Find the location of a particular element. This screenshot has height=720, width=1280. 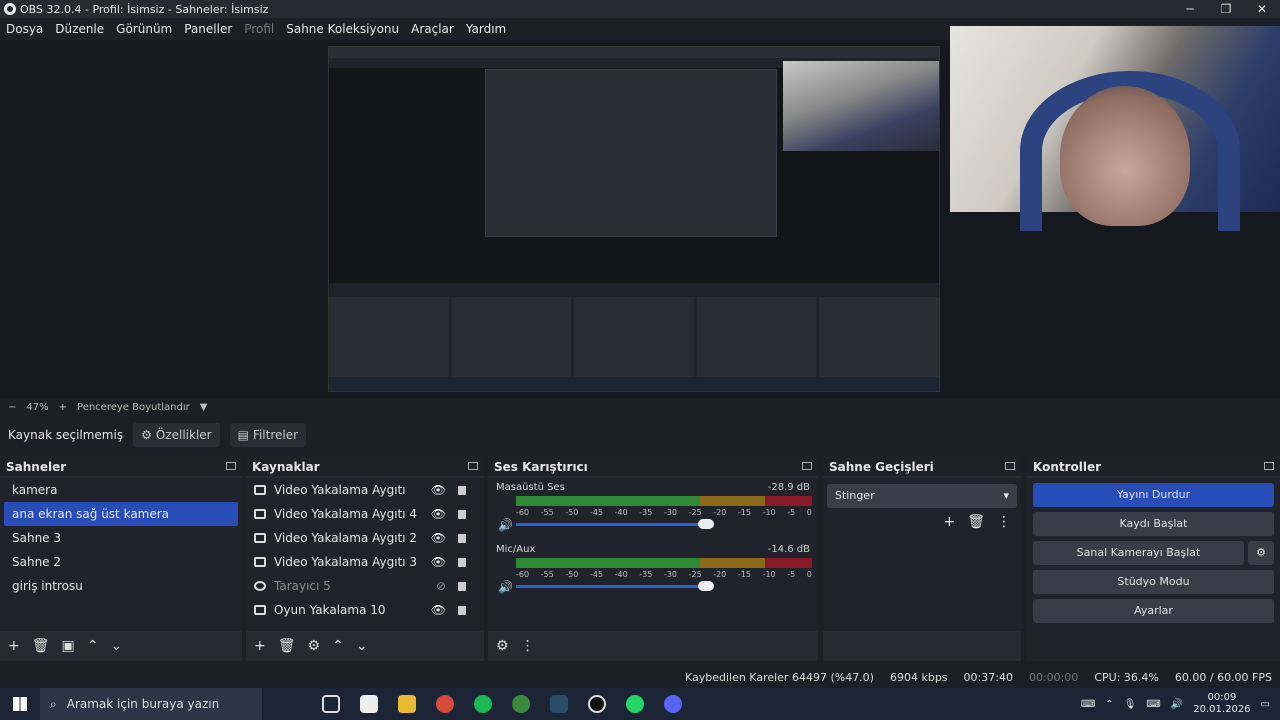

remove-transition-icon: 🗑 is located at coordinates (976, 522).